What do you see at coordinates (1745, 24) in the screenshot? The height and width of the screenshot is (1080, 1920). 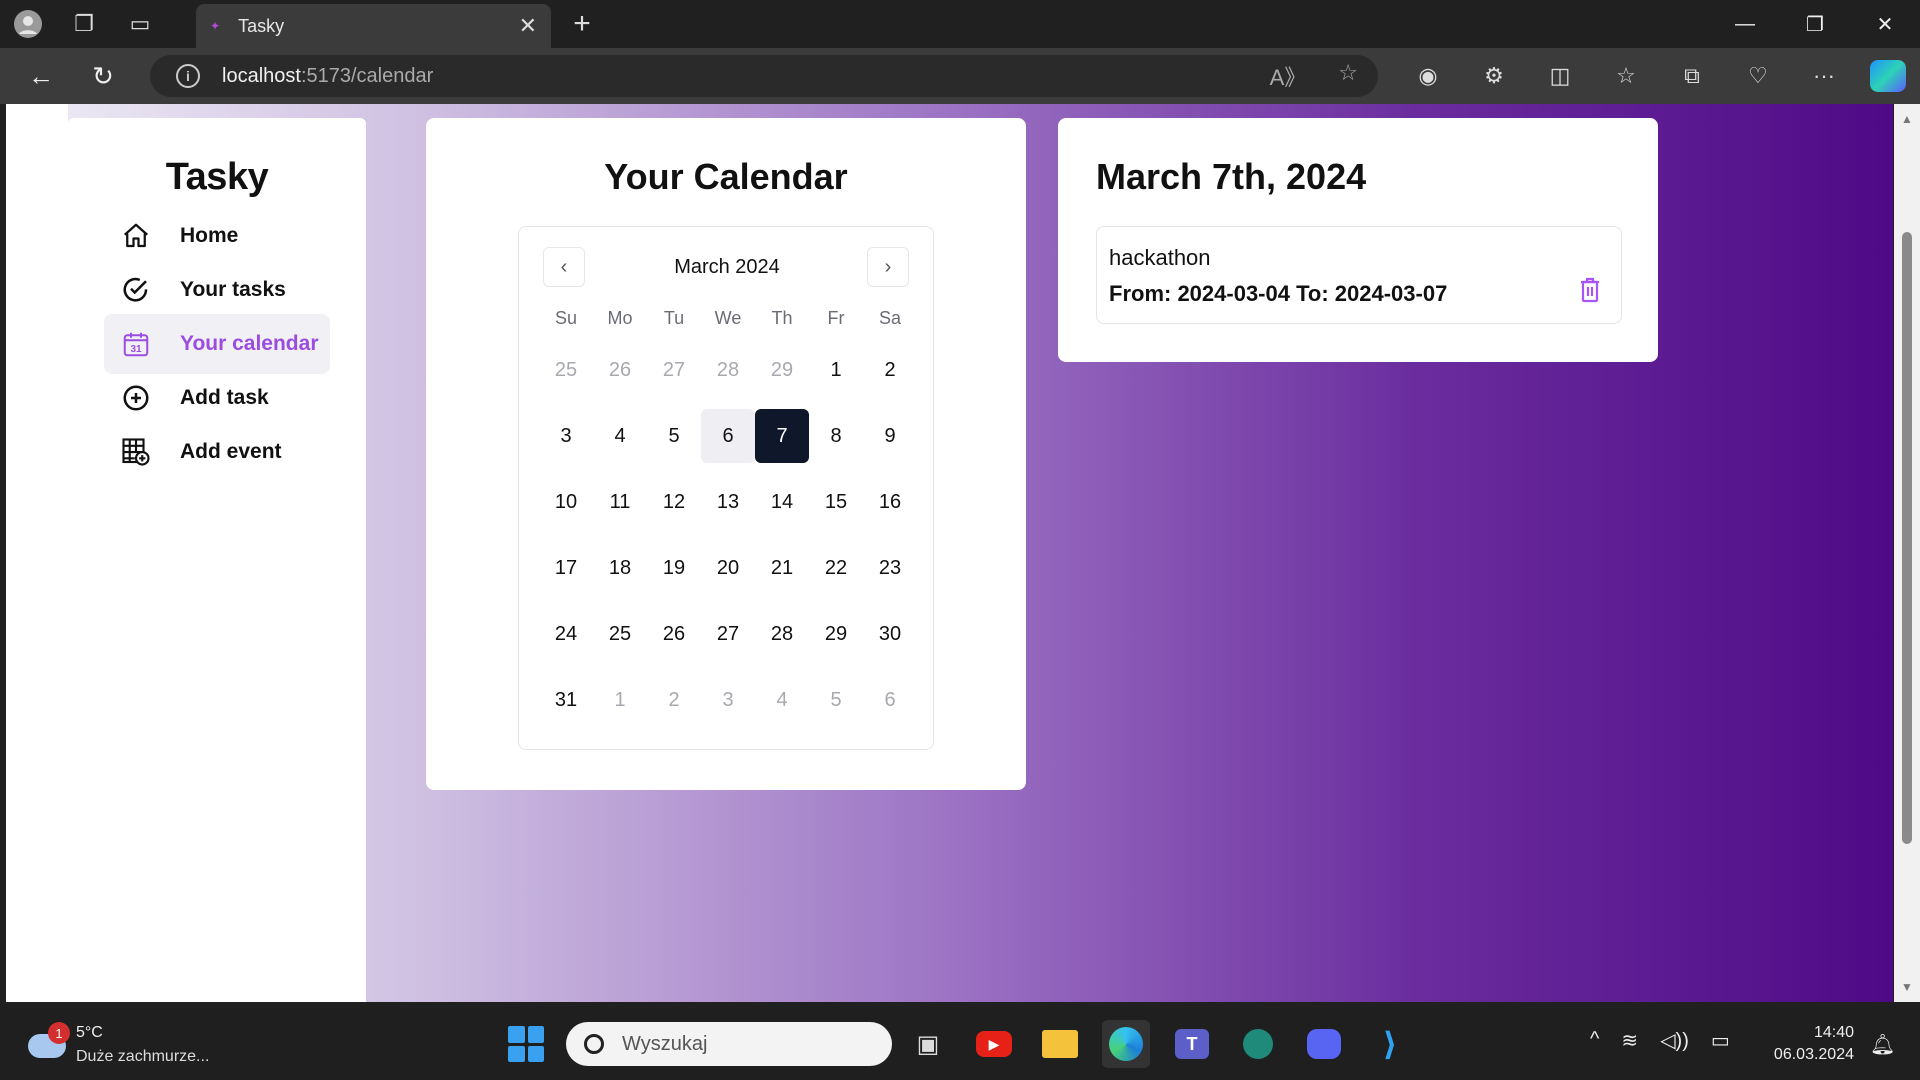 I see `minimize-icon: —` at bounding box center [1745, 24].